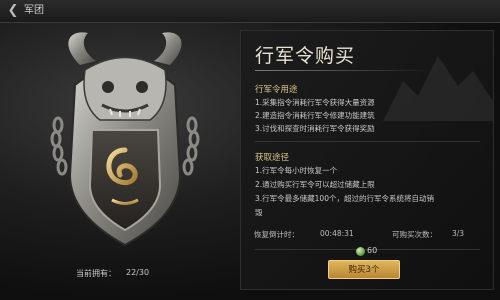 This screenshot has height=300, width=500. I want to click on usage-line: 1.采集指令消耗行军令获得大量资源, so click(315, 102).